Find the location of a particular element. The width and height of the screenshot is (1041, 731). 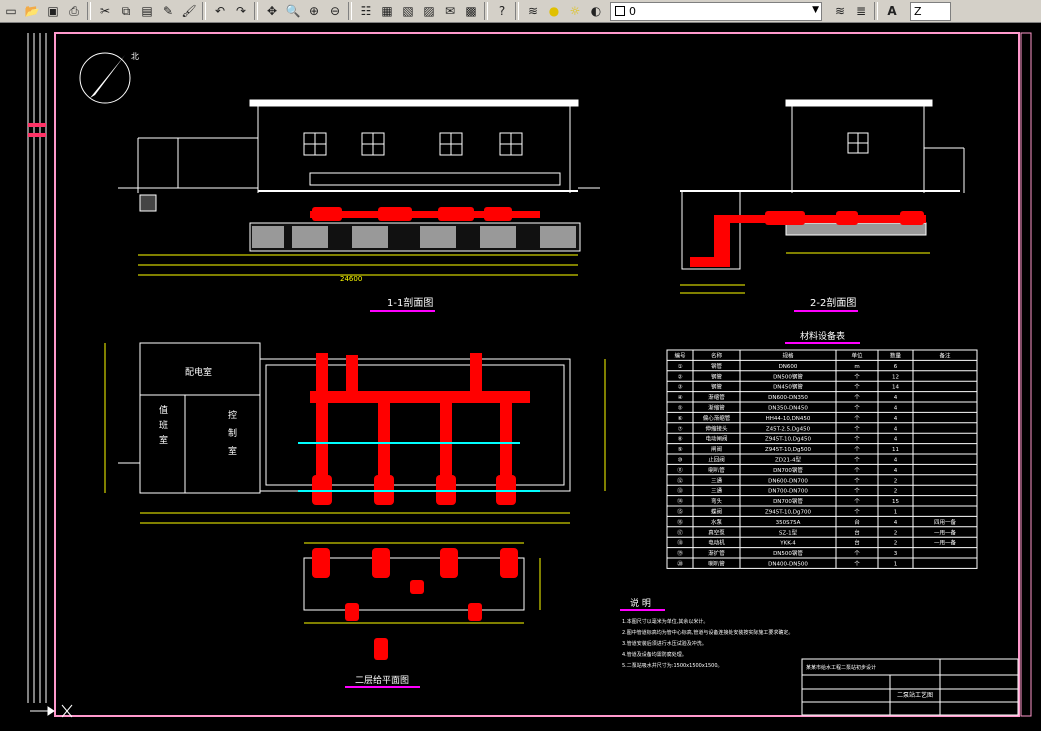

section-1-1-title: 1-1剖面图 is located at coordinates (410, 302).